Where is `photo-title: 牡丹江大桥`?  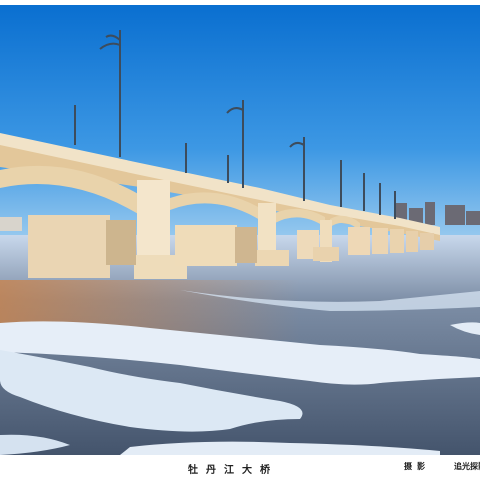 photo-title: 牡丹江大桥 is located at coordinates (233, 470).